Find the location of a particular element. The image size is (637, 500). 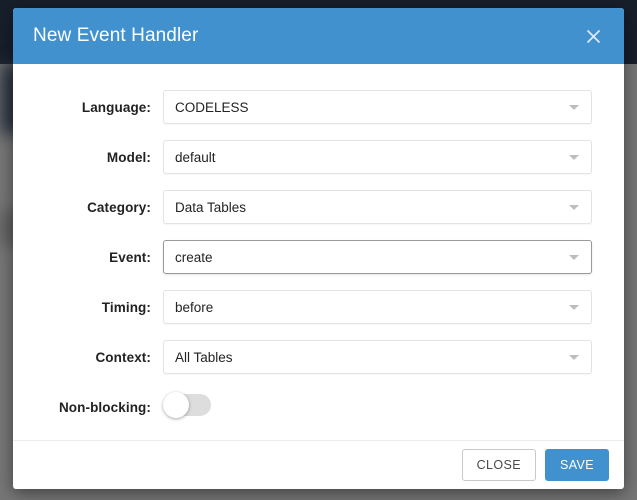

control-model: default is located at coordinates (393, 157).